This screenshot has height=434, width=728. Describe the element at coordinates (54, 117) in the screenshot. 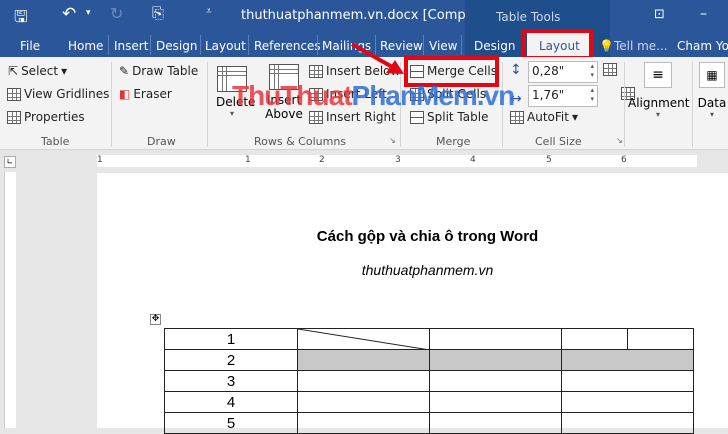

I see `properties-label: Properties` at that location.